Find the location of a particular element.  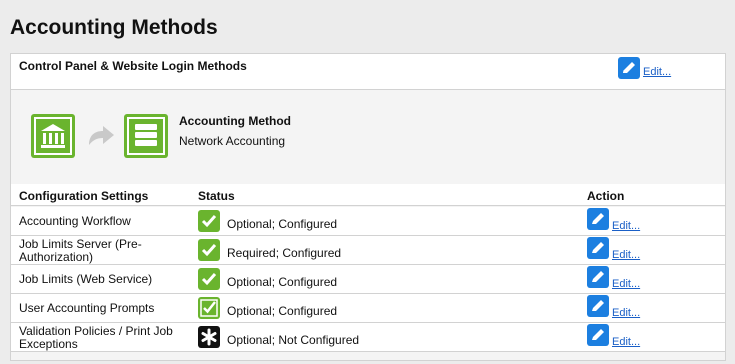

setting-name: Job Limits Server (Pre-Authorization) is located at coordinates (80, 250).